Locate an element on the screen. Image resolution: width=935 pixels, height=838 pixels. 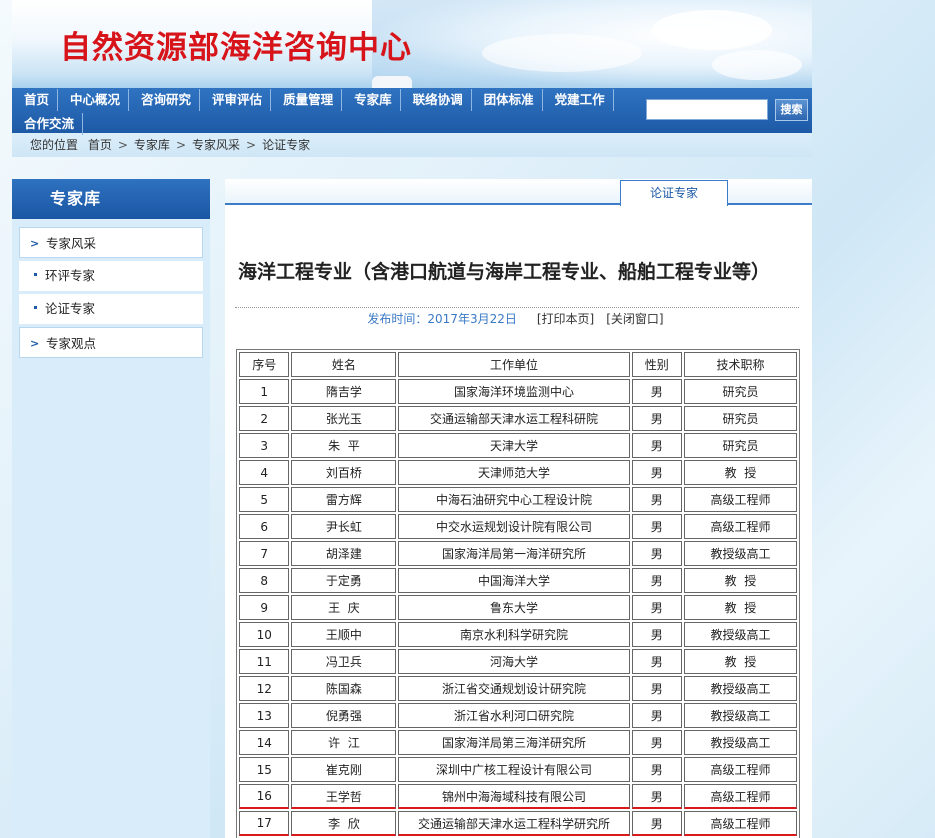
breadcrumb-link: 首页 is located at coordinates (100, 145).